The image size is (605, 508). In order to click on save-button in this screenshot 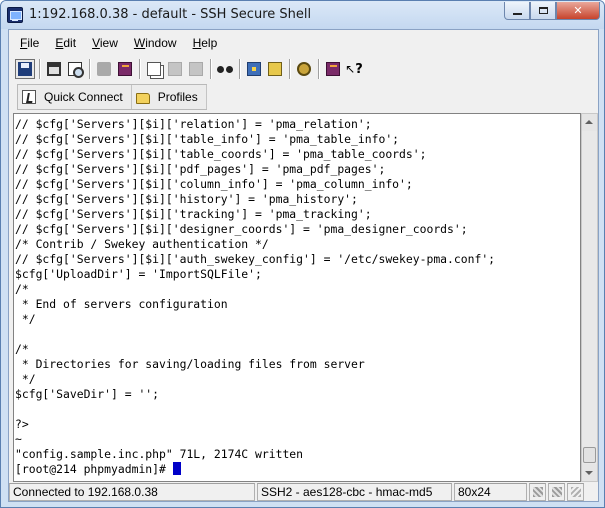, I will do `click(25, 69)`.